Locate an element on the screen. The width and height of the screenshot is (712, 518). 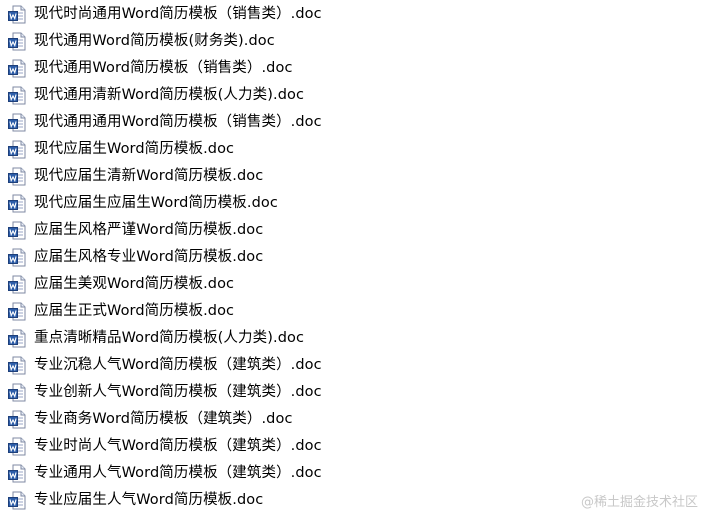
file-item: 专业时尚人气Word简历模板（建筑类）.doc is located at coordinates (165, 446).